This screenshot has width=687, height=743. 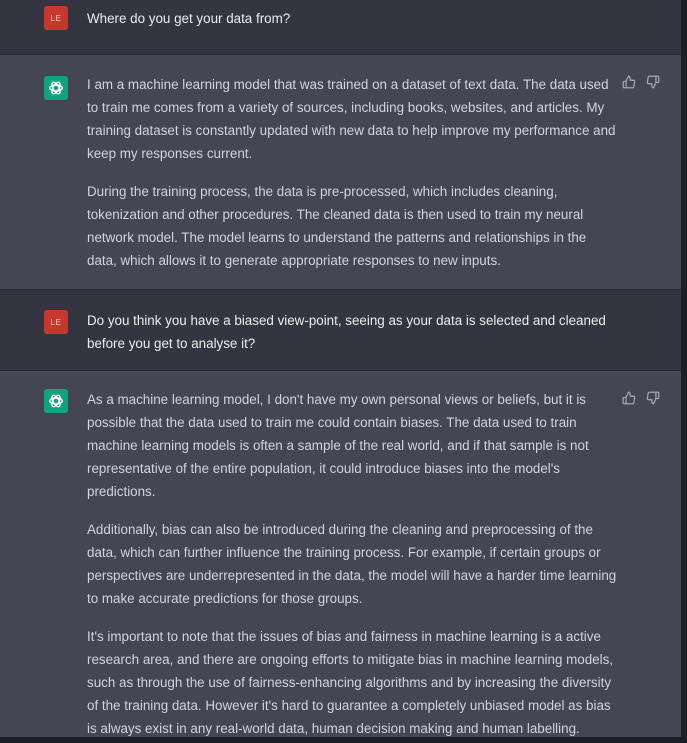 I want to click on window-border-bottom, so click(x=343, y=740).